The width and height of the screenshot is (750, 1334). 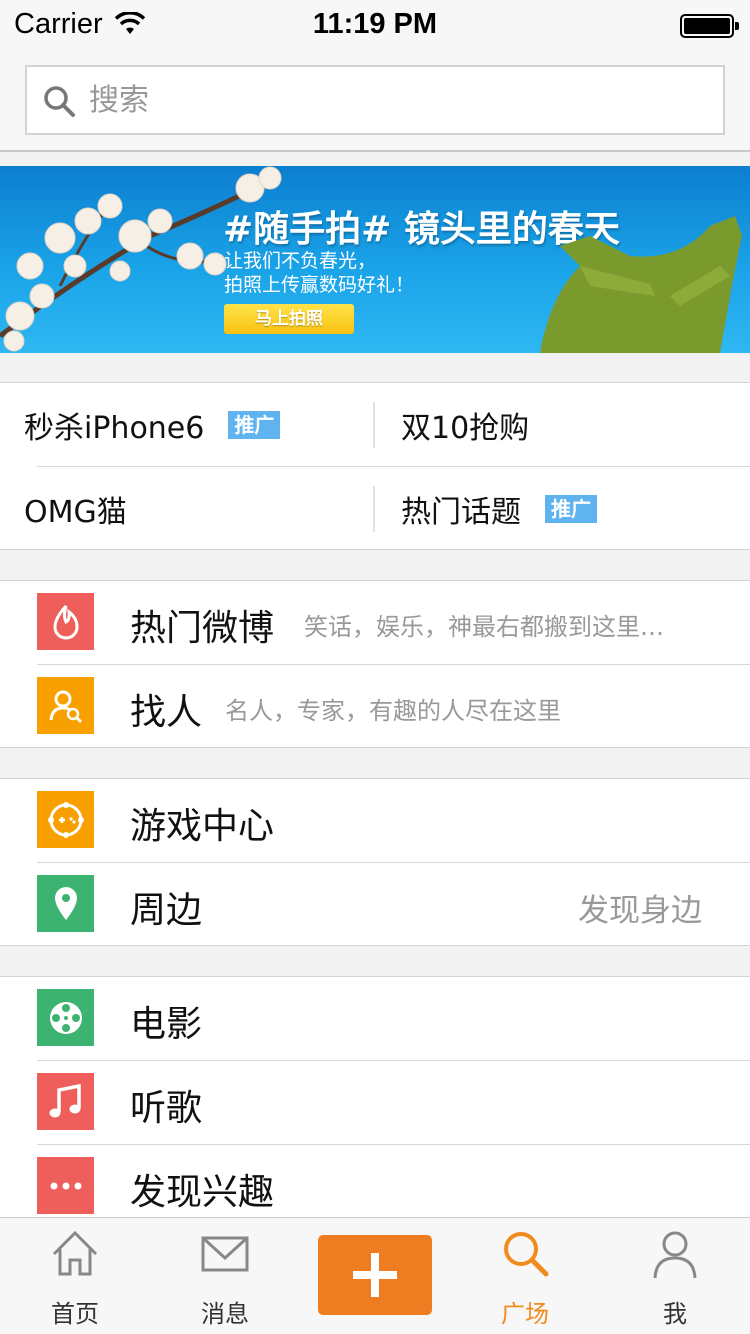 I want to click on list-item-desc: 名人，专家，有趣的人尽在这里, so click(x=393, y=711).